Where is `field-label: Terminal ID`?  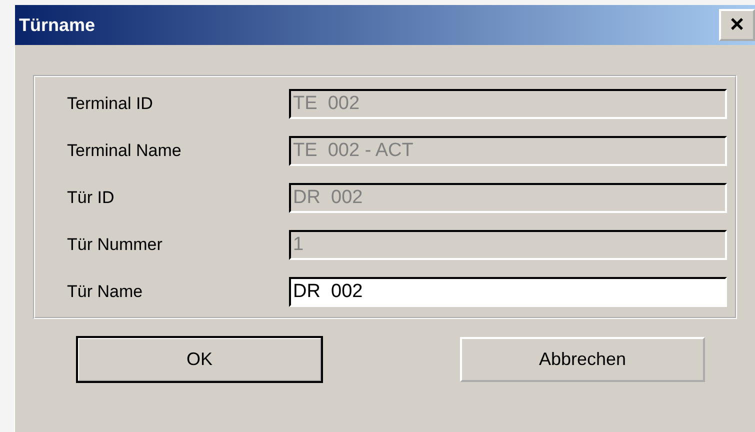
field-label: Terminal ID is located at coordinates (110, 104).